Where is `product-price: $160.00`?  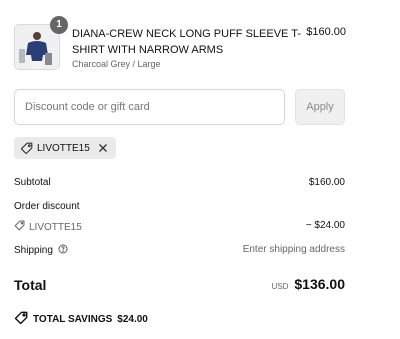 product-price: $160.00 is located at coordinates (326, 32).